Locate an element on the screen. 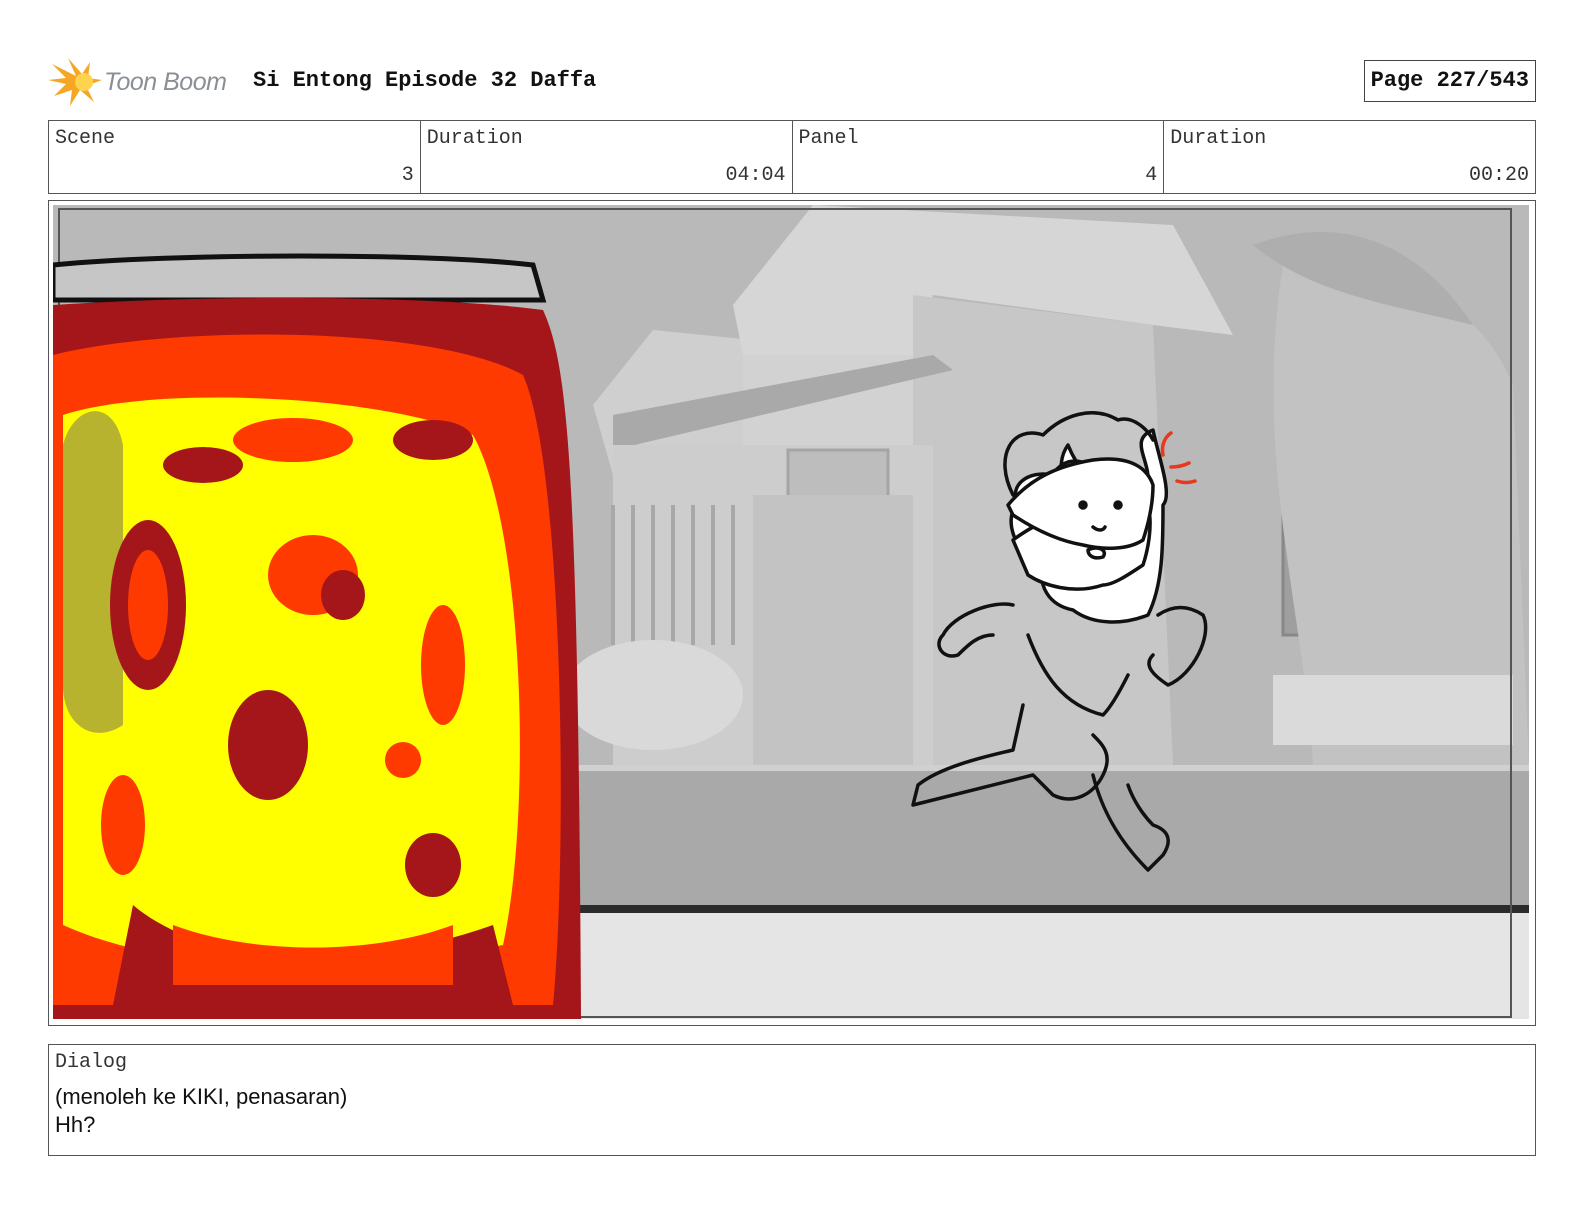 The height and width of the screenshot is (1224, 1584). scene-duration-value: 04:04 is located at coordinates (755, 175).